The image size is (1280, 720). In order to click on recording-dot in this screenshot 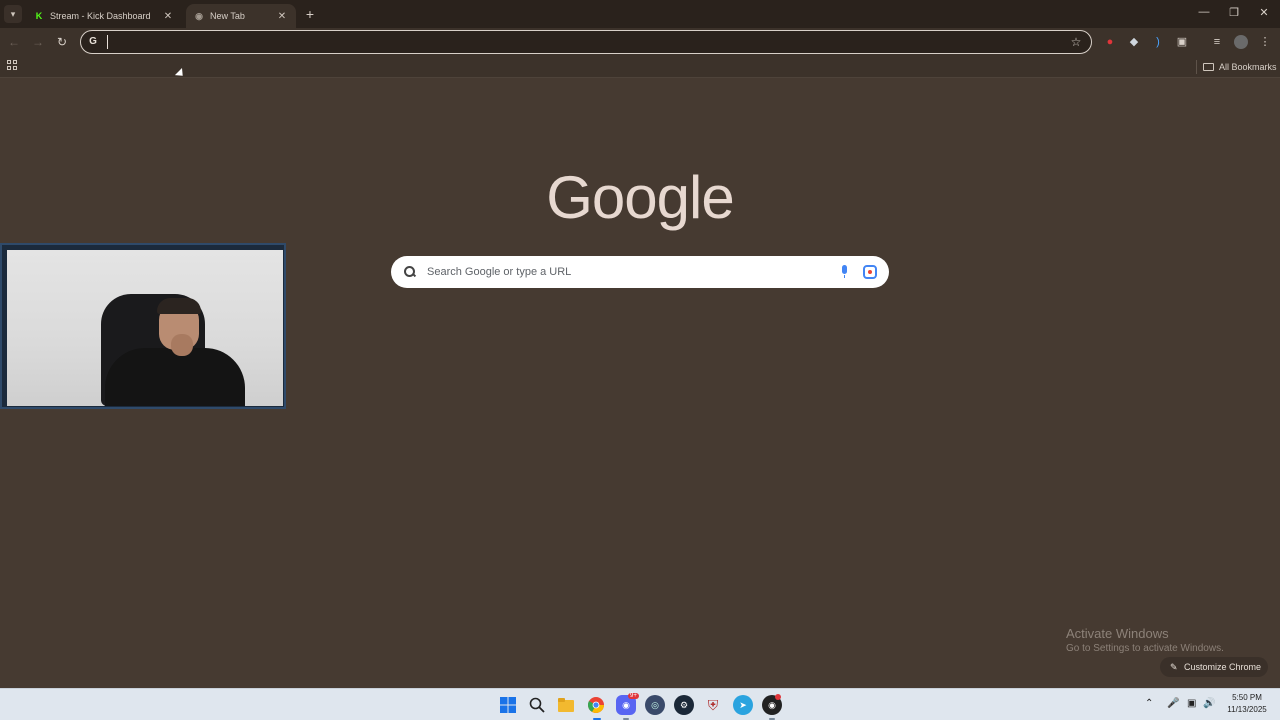, I will do `click(778, 697)`.